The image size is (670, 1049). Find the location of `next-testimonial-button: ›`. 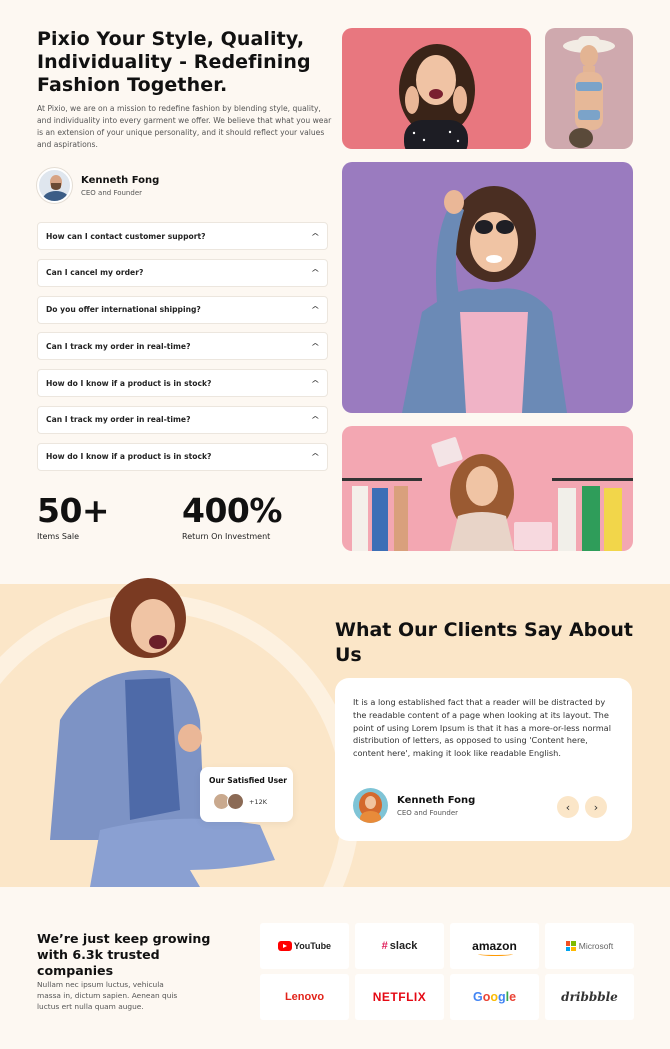

next-testimonial-button: › is located at coordinates (596, 807).